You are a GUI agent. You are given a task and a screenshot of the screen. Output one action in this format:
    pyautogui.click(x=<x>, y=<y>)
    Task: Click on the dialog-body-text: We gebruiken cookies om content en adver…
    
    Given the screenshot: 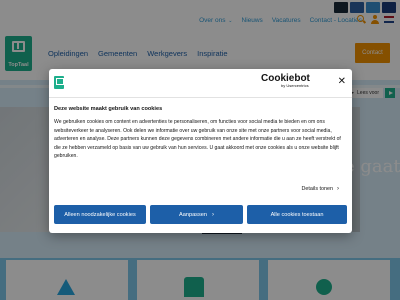 What is the action you would take?
    pyautogui.click(x=197, y=139)
    